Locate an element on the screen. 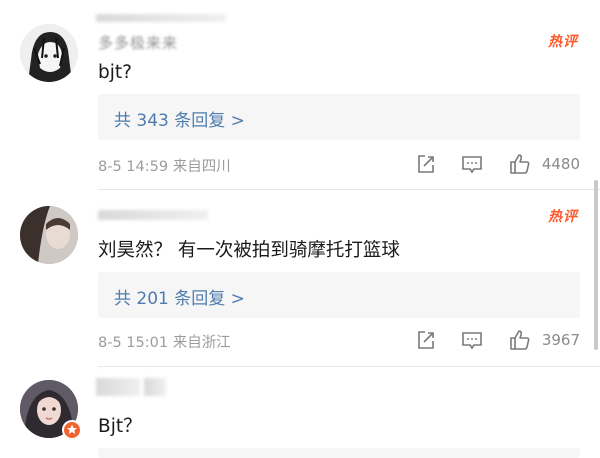 The height and width of the screenshot is (458, 600). star-icon is located at coordinates (72, 429).